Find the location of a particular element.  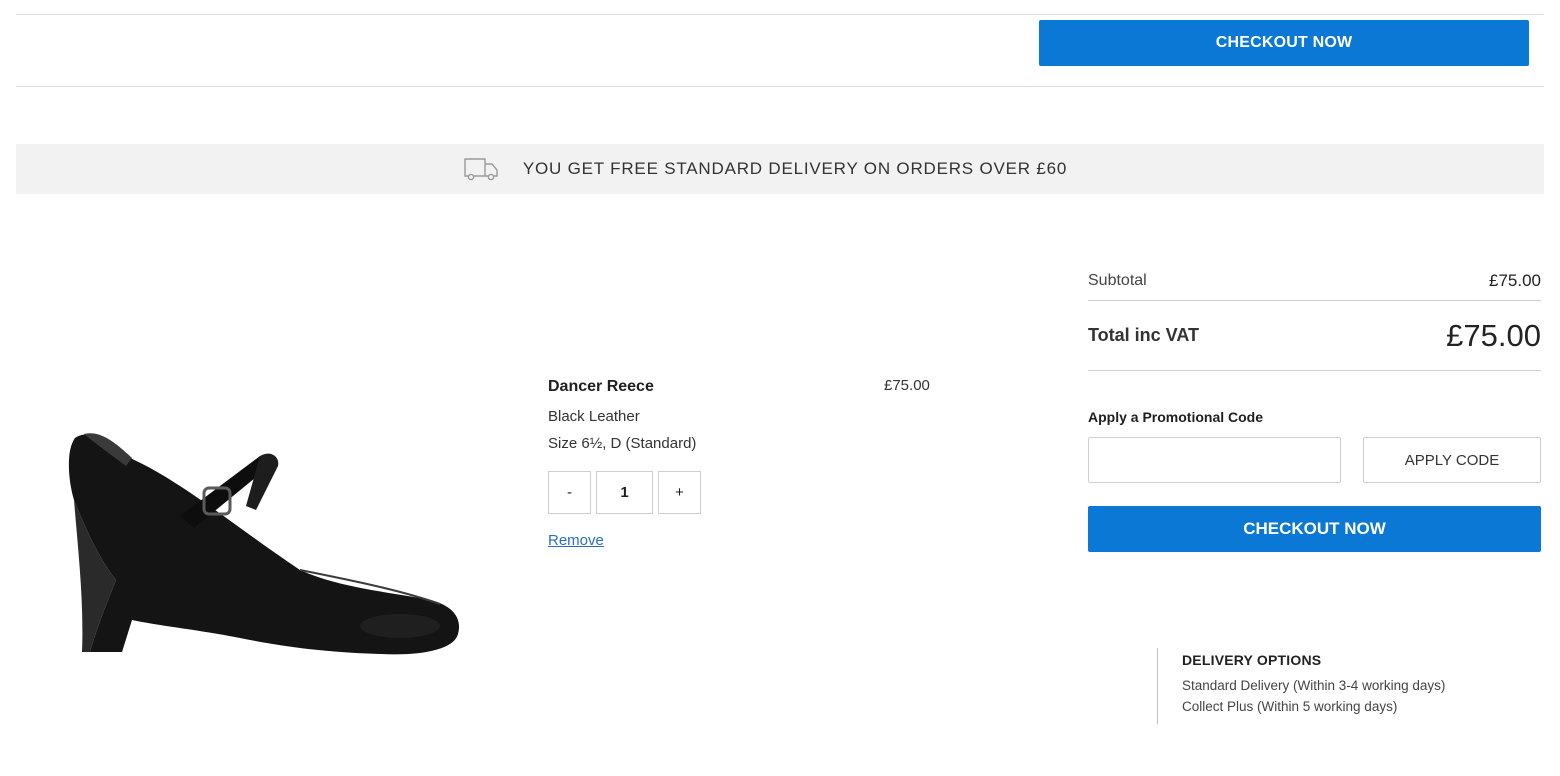

checkout-now-button: CHECKOUT NOW is located at coordinates (1314, 529).